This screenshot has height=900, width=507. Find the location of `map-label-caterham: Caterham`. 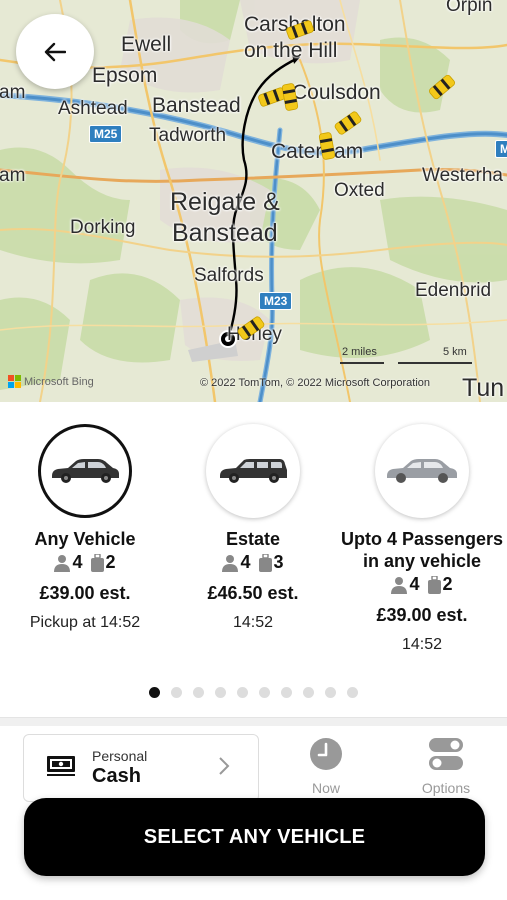

map-label-caterham: Caterham is located at coordinates (317, 151).